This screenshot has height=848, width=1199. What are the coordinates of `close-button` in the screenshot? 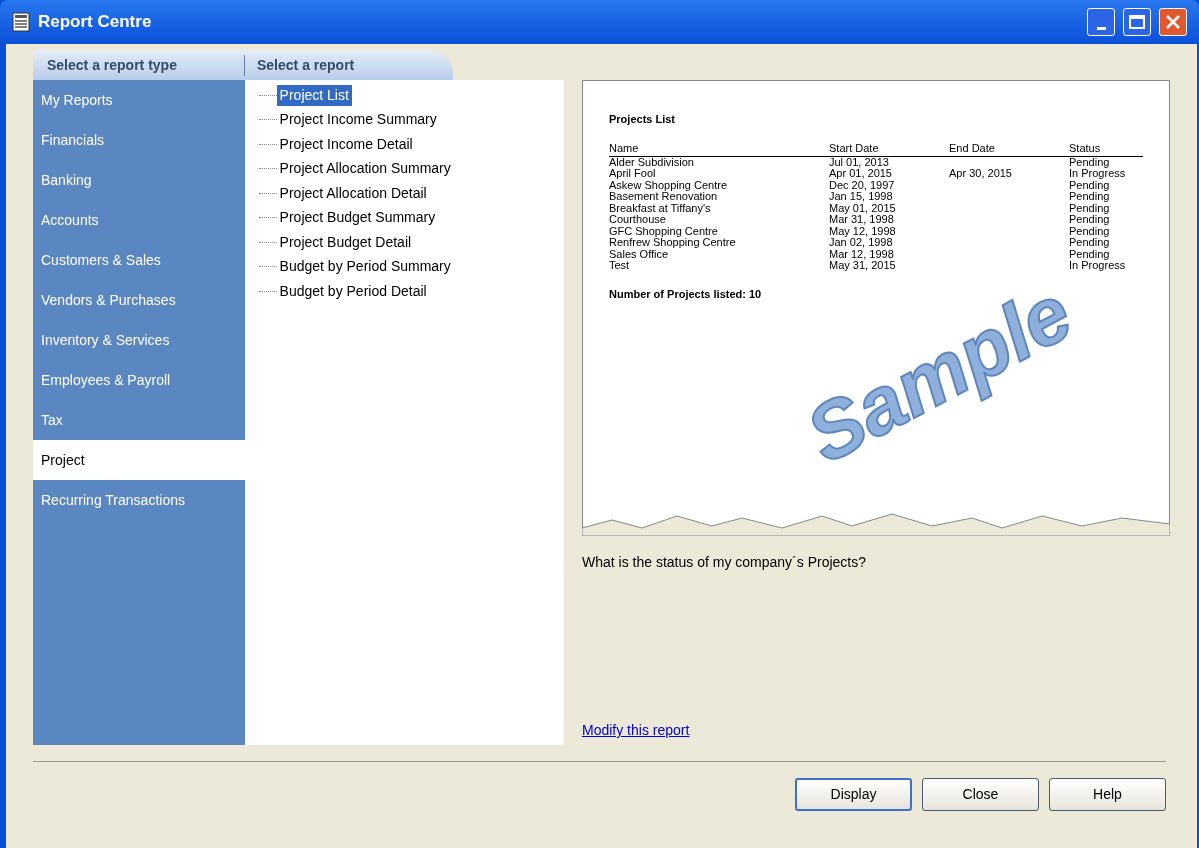 It's located at (1173, 22).